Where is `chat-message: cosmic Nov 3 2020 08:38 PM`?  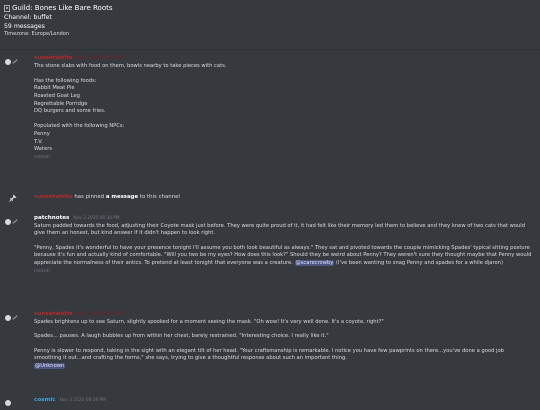 chat-message: cosmic Nov 3 2020 08:38 PM is located at coordinates (270, 401).